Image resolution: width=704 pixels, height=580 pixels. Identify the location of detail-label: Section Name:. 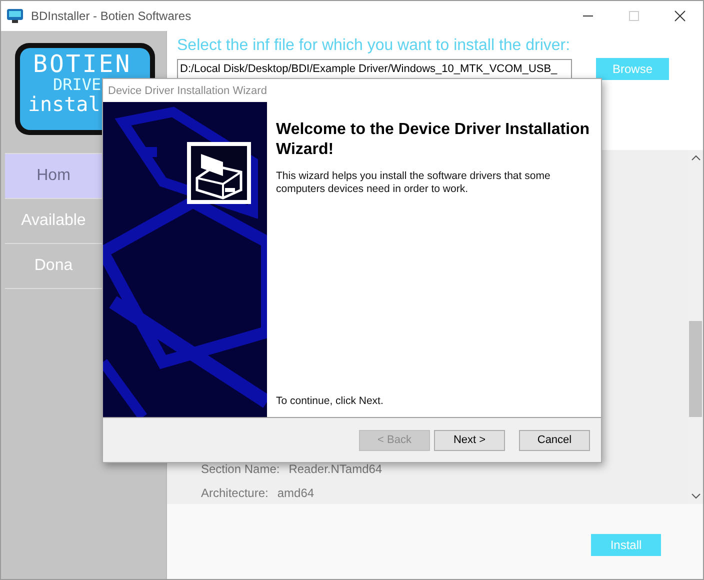
(240, 469).